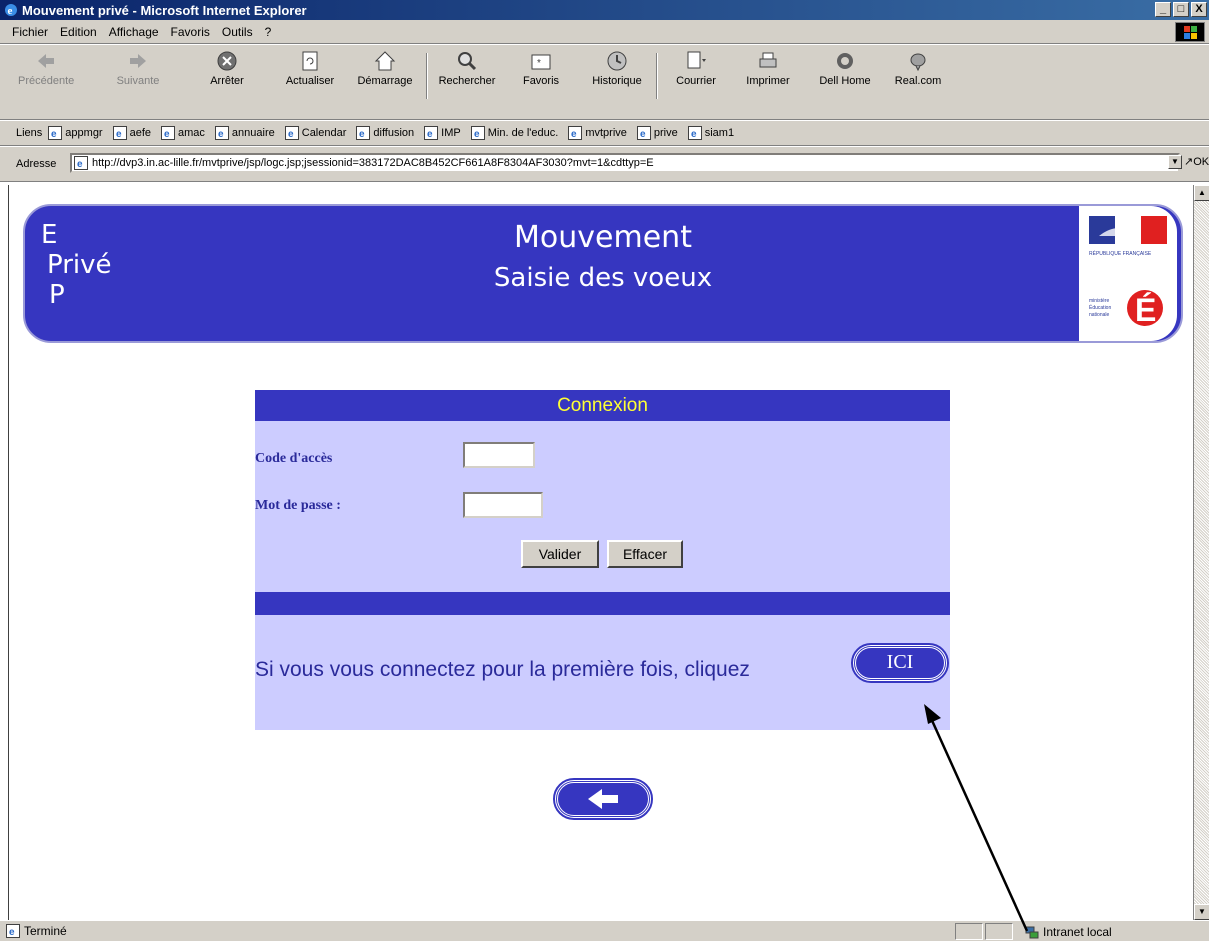 This screenshot has height=941, width=1209. I want to click on scroll-up-button: ▲, so click(1201, 193).